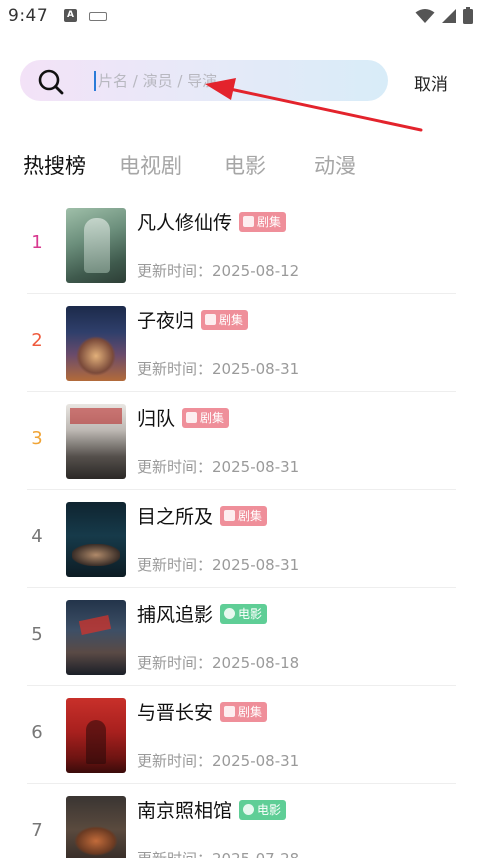 This screenshot has height=858, width=483. What do you see at coordinates (218, 271) in the screenshot?
I see `update-time: 更新时间：2025-08-12` at bounding box center [218, 271].